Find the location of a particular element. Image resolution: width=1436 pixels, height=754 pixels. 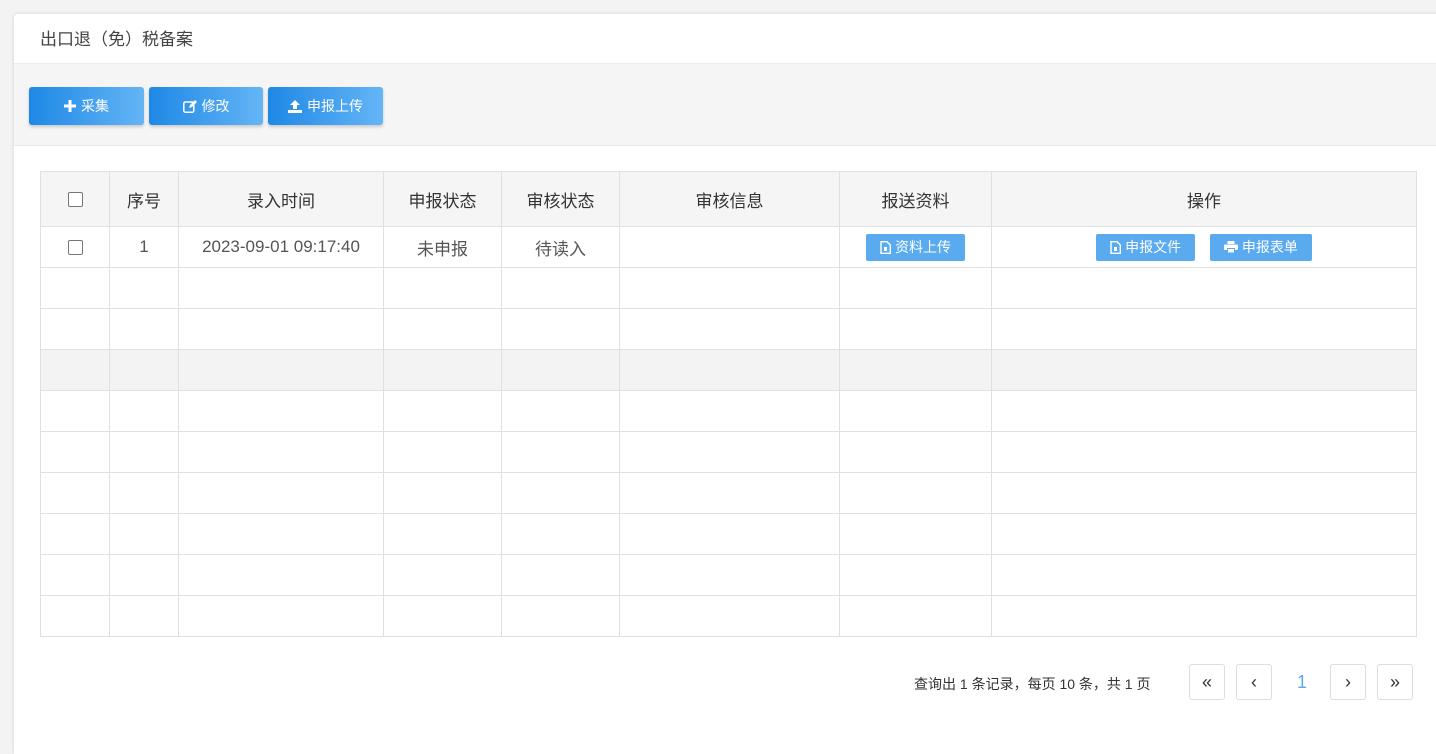

row-review-status: 待读入 is located at coordinates (560, 247).